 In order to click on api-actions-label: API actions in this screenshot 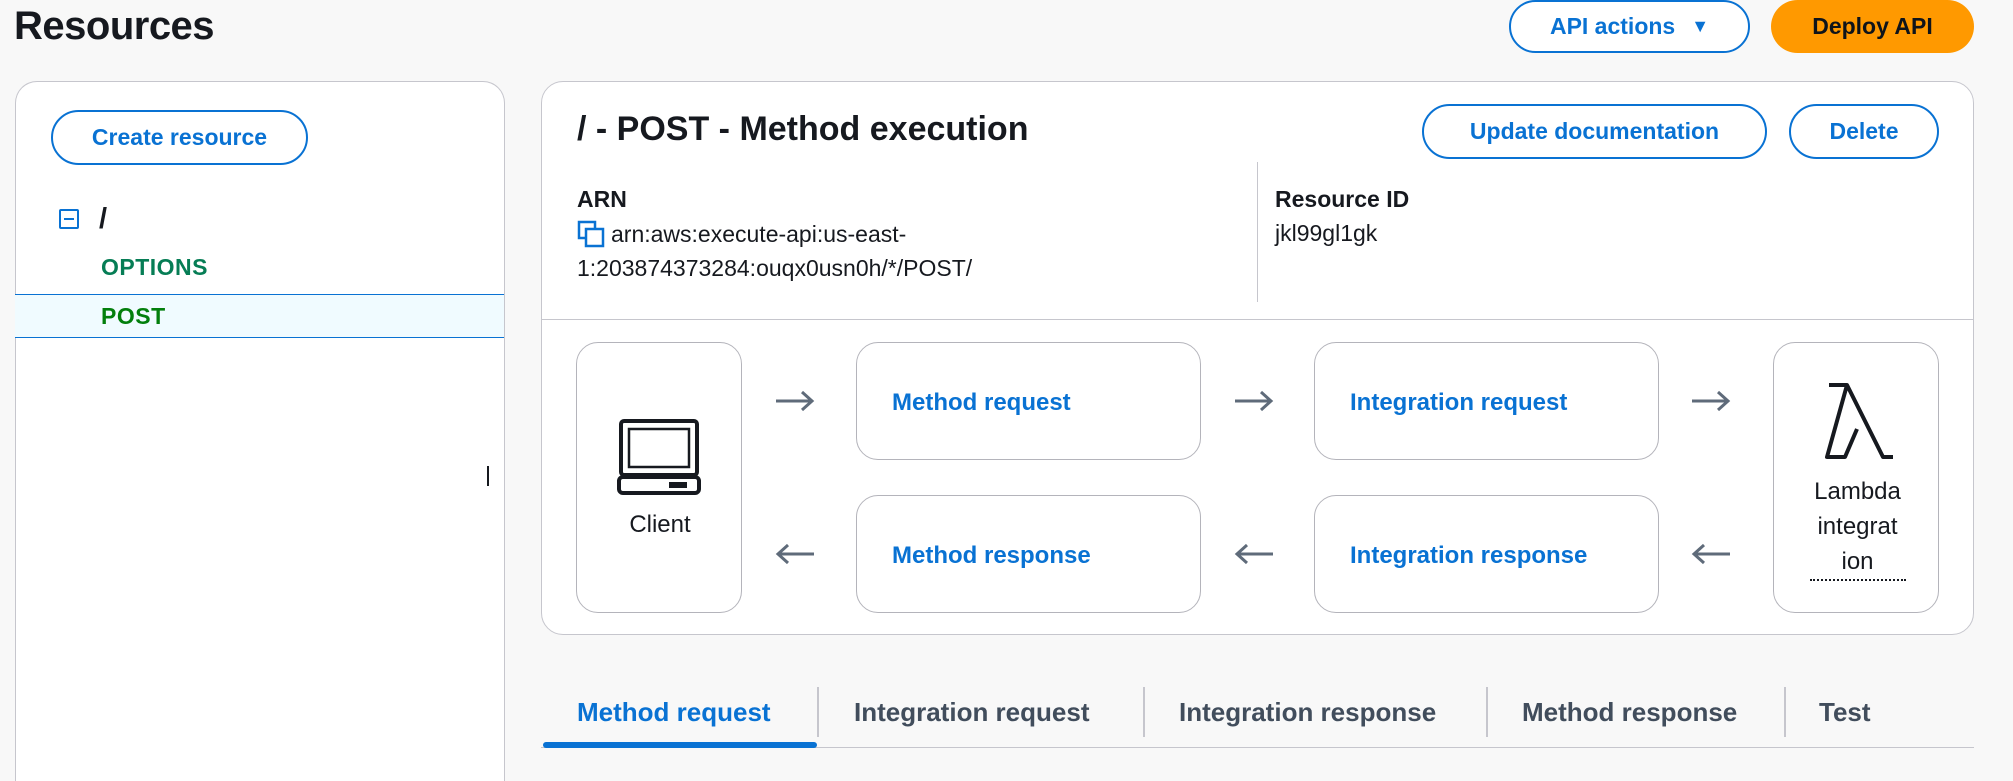, I will do `click(1612, 26)`.